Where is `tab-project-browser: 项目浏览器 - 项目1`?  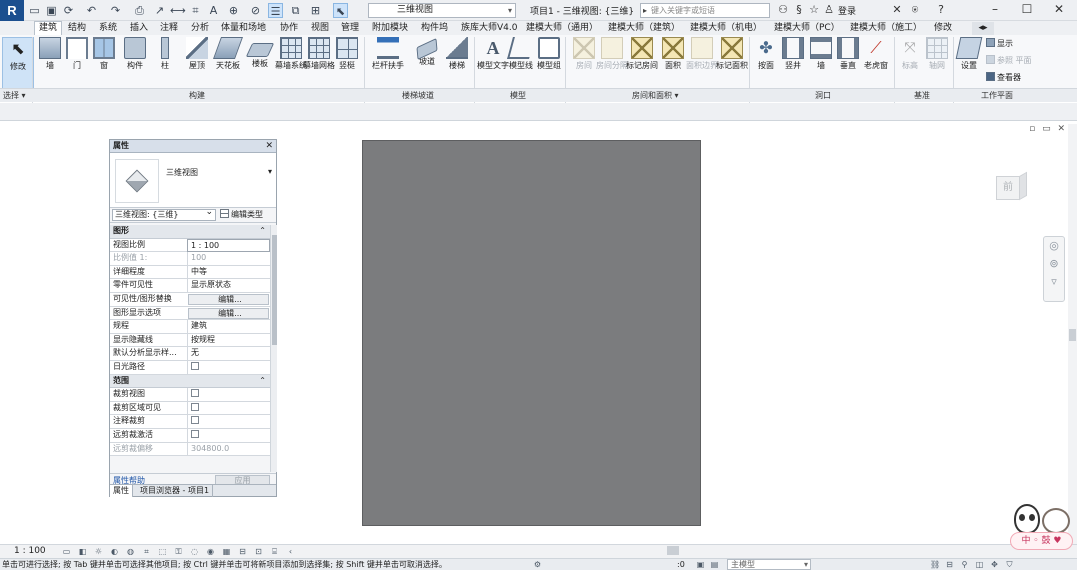
tab-project-browser: 项目浏览器 - 项目1 is located at coordinates (175, 491).